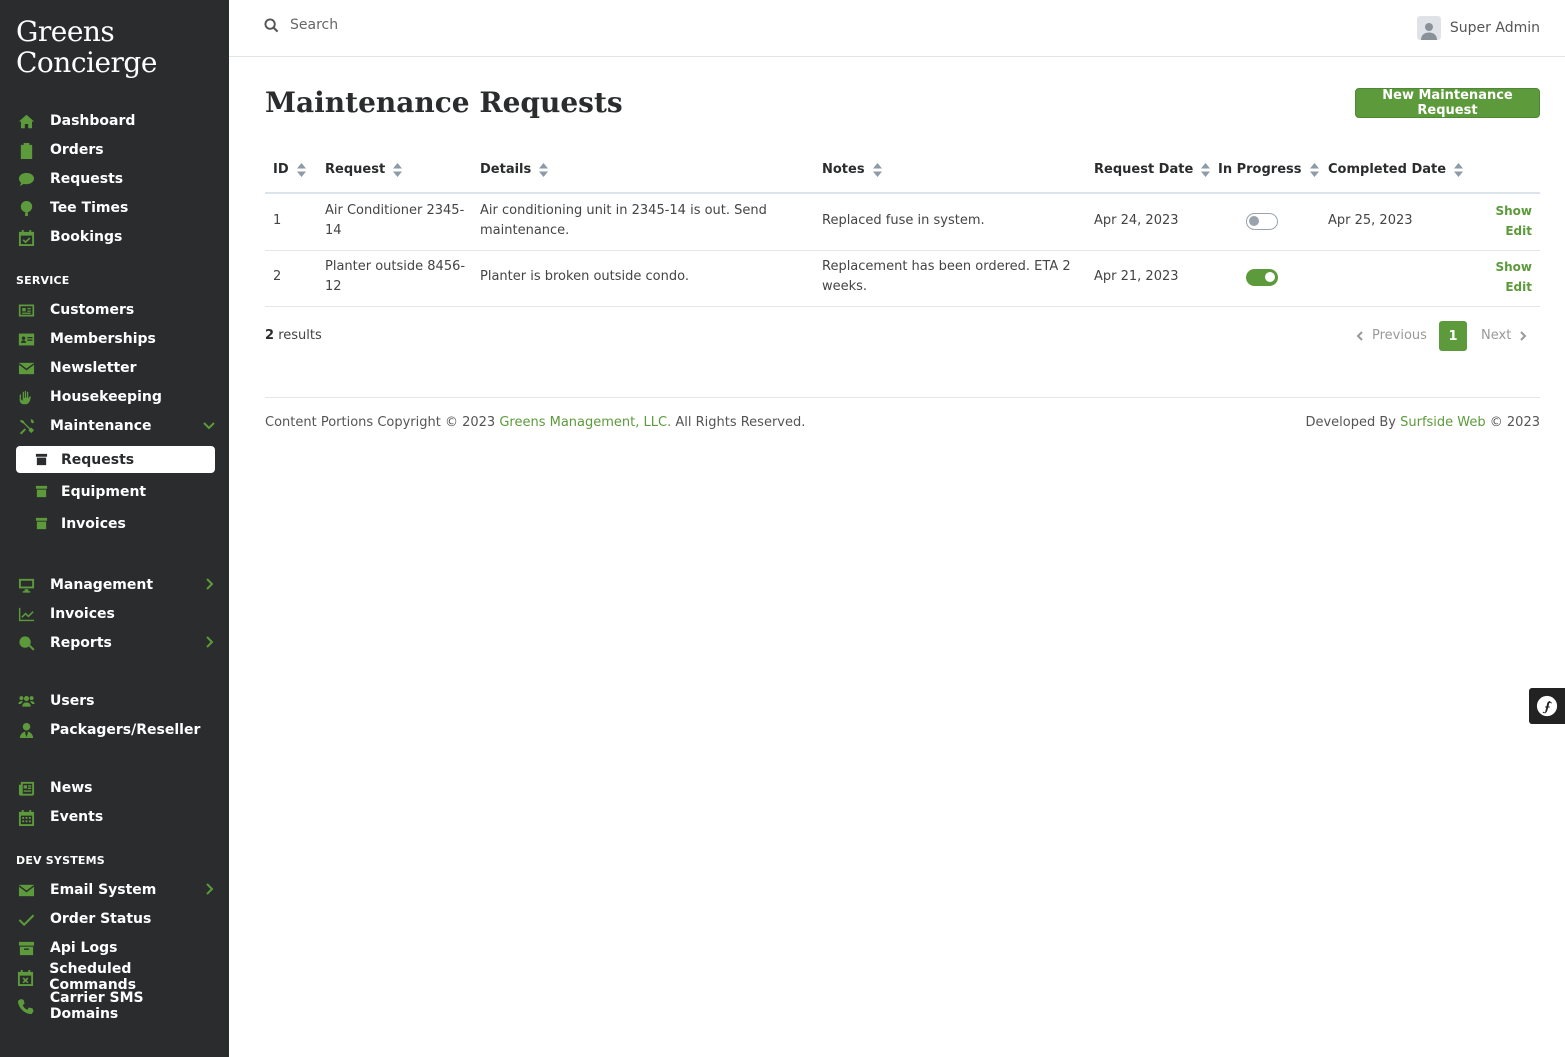  Describe the element at coordinates (1387, 169) in the screenshot. I see `column-header-label: Completed Date` at that location.